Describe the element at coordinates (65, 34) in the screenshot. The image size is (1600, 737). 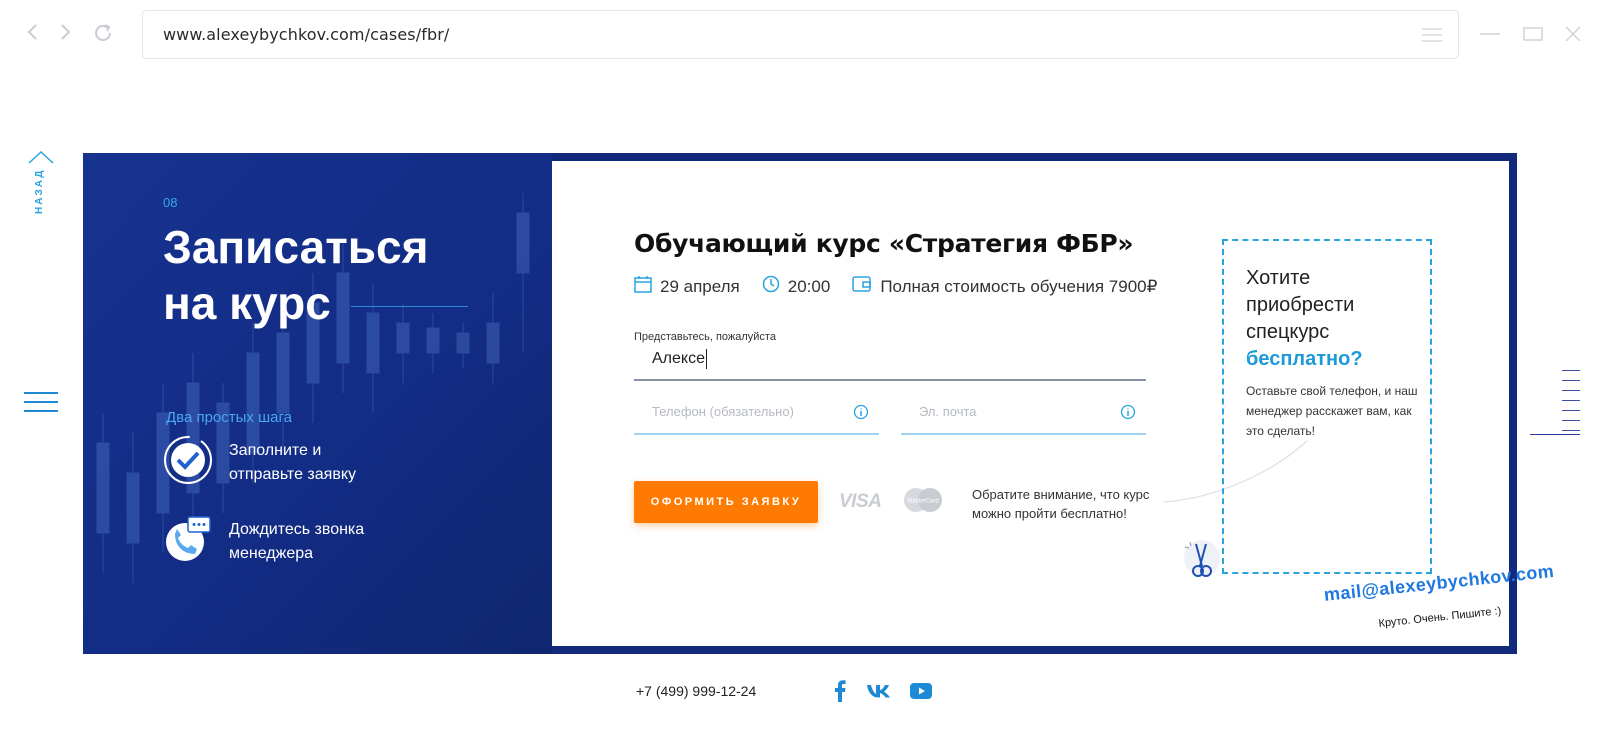
I see `forward-arrow-icon` at that location.